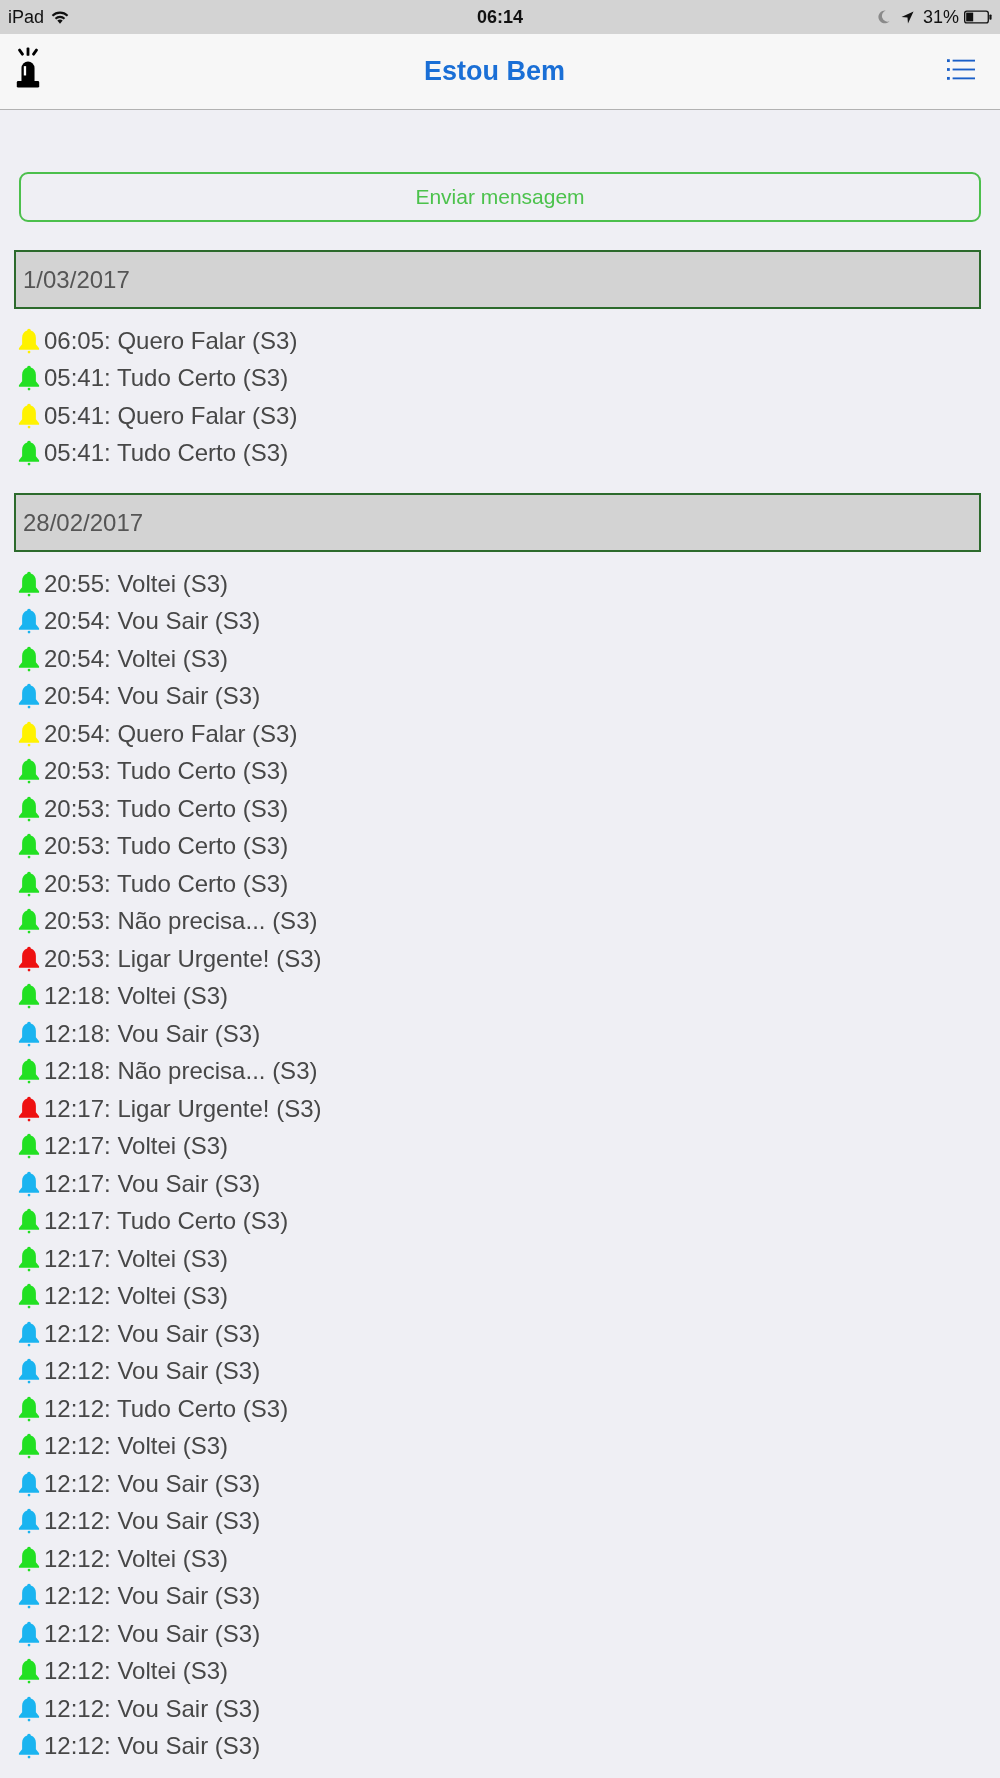  What do you see at coordinates (499, 17) in the screenshot?
I see `clock-time: 06:14` at bounding box center [499, 17].